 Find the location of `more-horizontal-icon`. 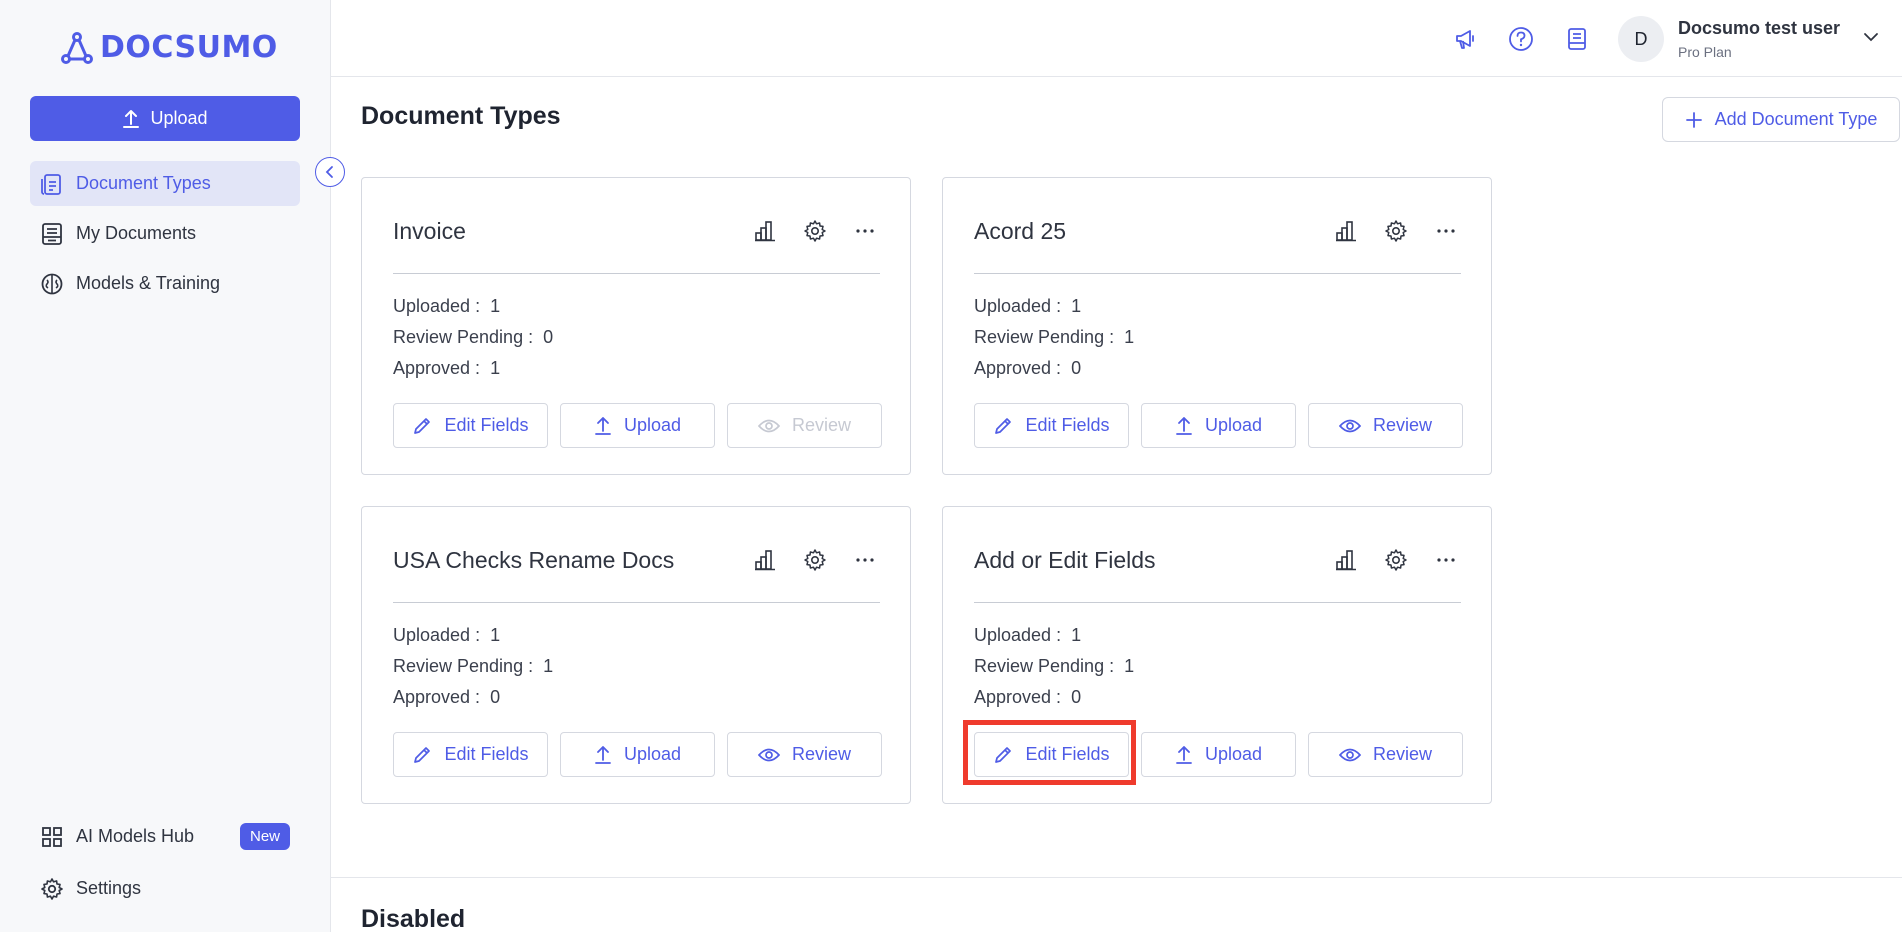

more-horizontal-icon is located at coordinates (865, 231).